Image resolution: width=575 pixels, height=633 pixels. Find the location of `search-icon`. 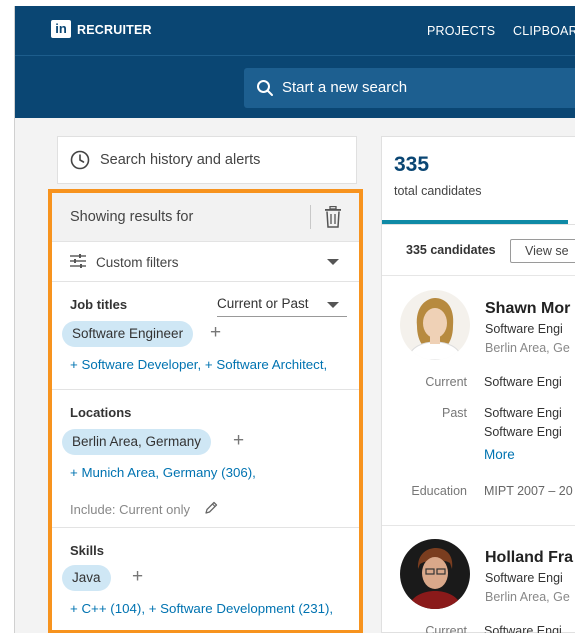

search-icon is located at coordinates (265, 88).